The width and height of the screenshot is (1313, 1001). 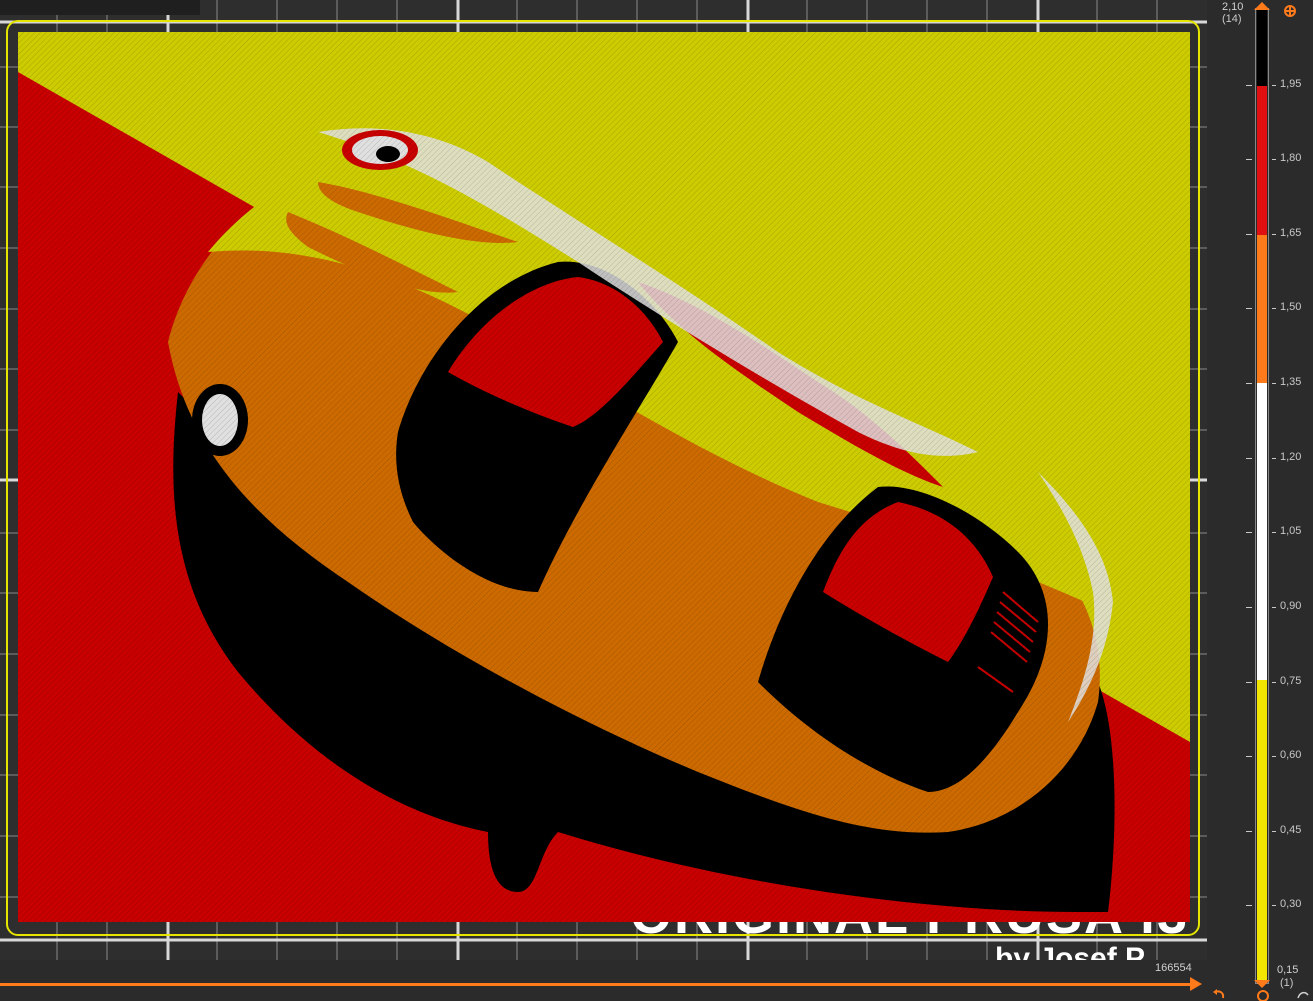 I want to click on tick-label: 1,50, so click(x=1291, y=307).